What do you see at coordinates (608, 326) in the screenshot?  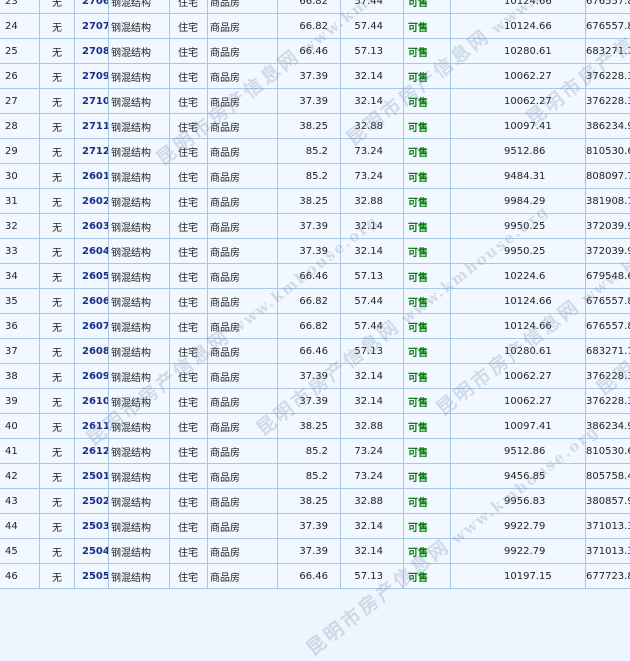 I see `total-price-cell: 676557.8` at bounding box center [608, 326].